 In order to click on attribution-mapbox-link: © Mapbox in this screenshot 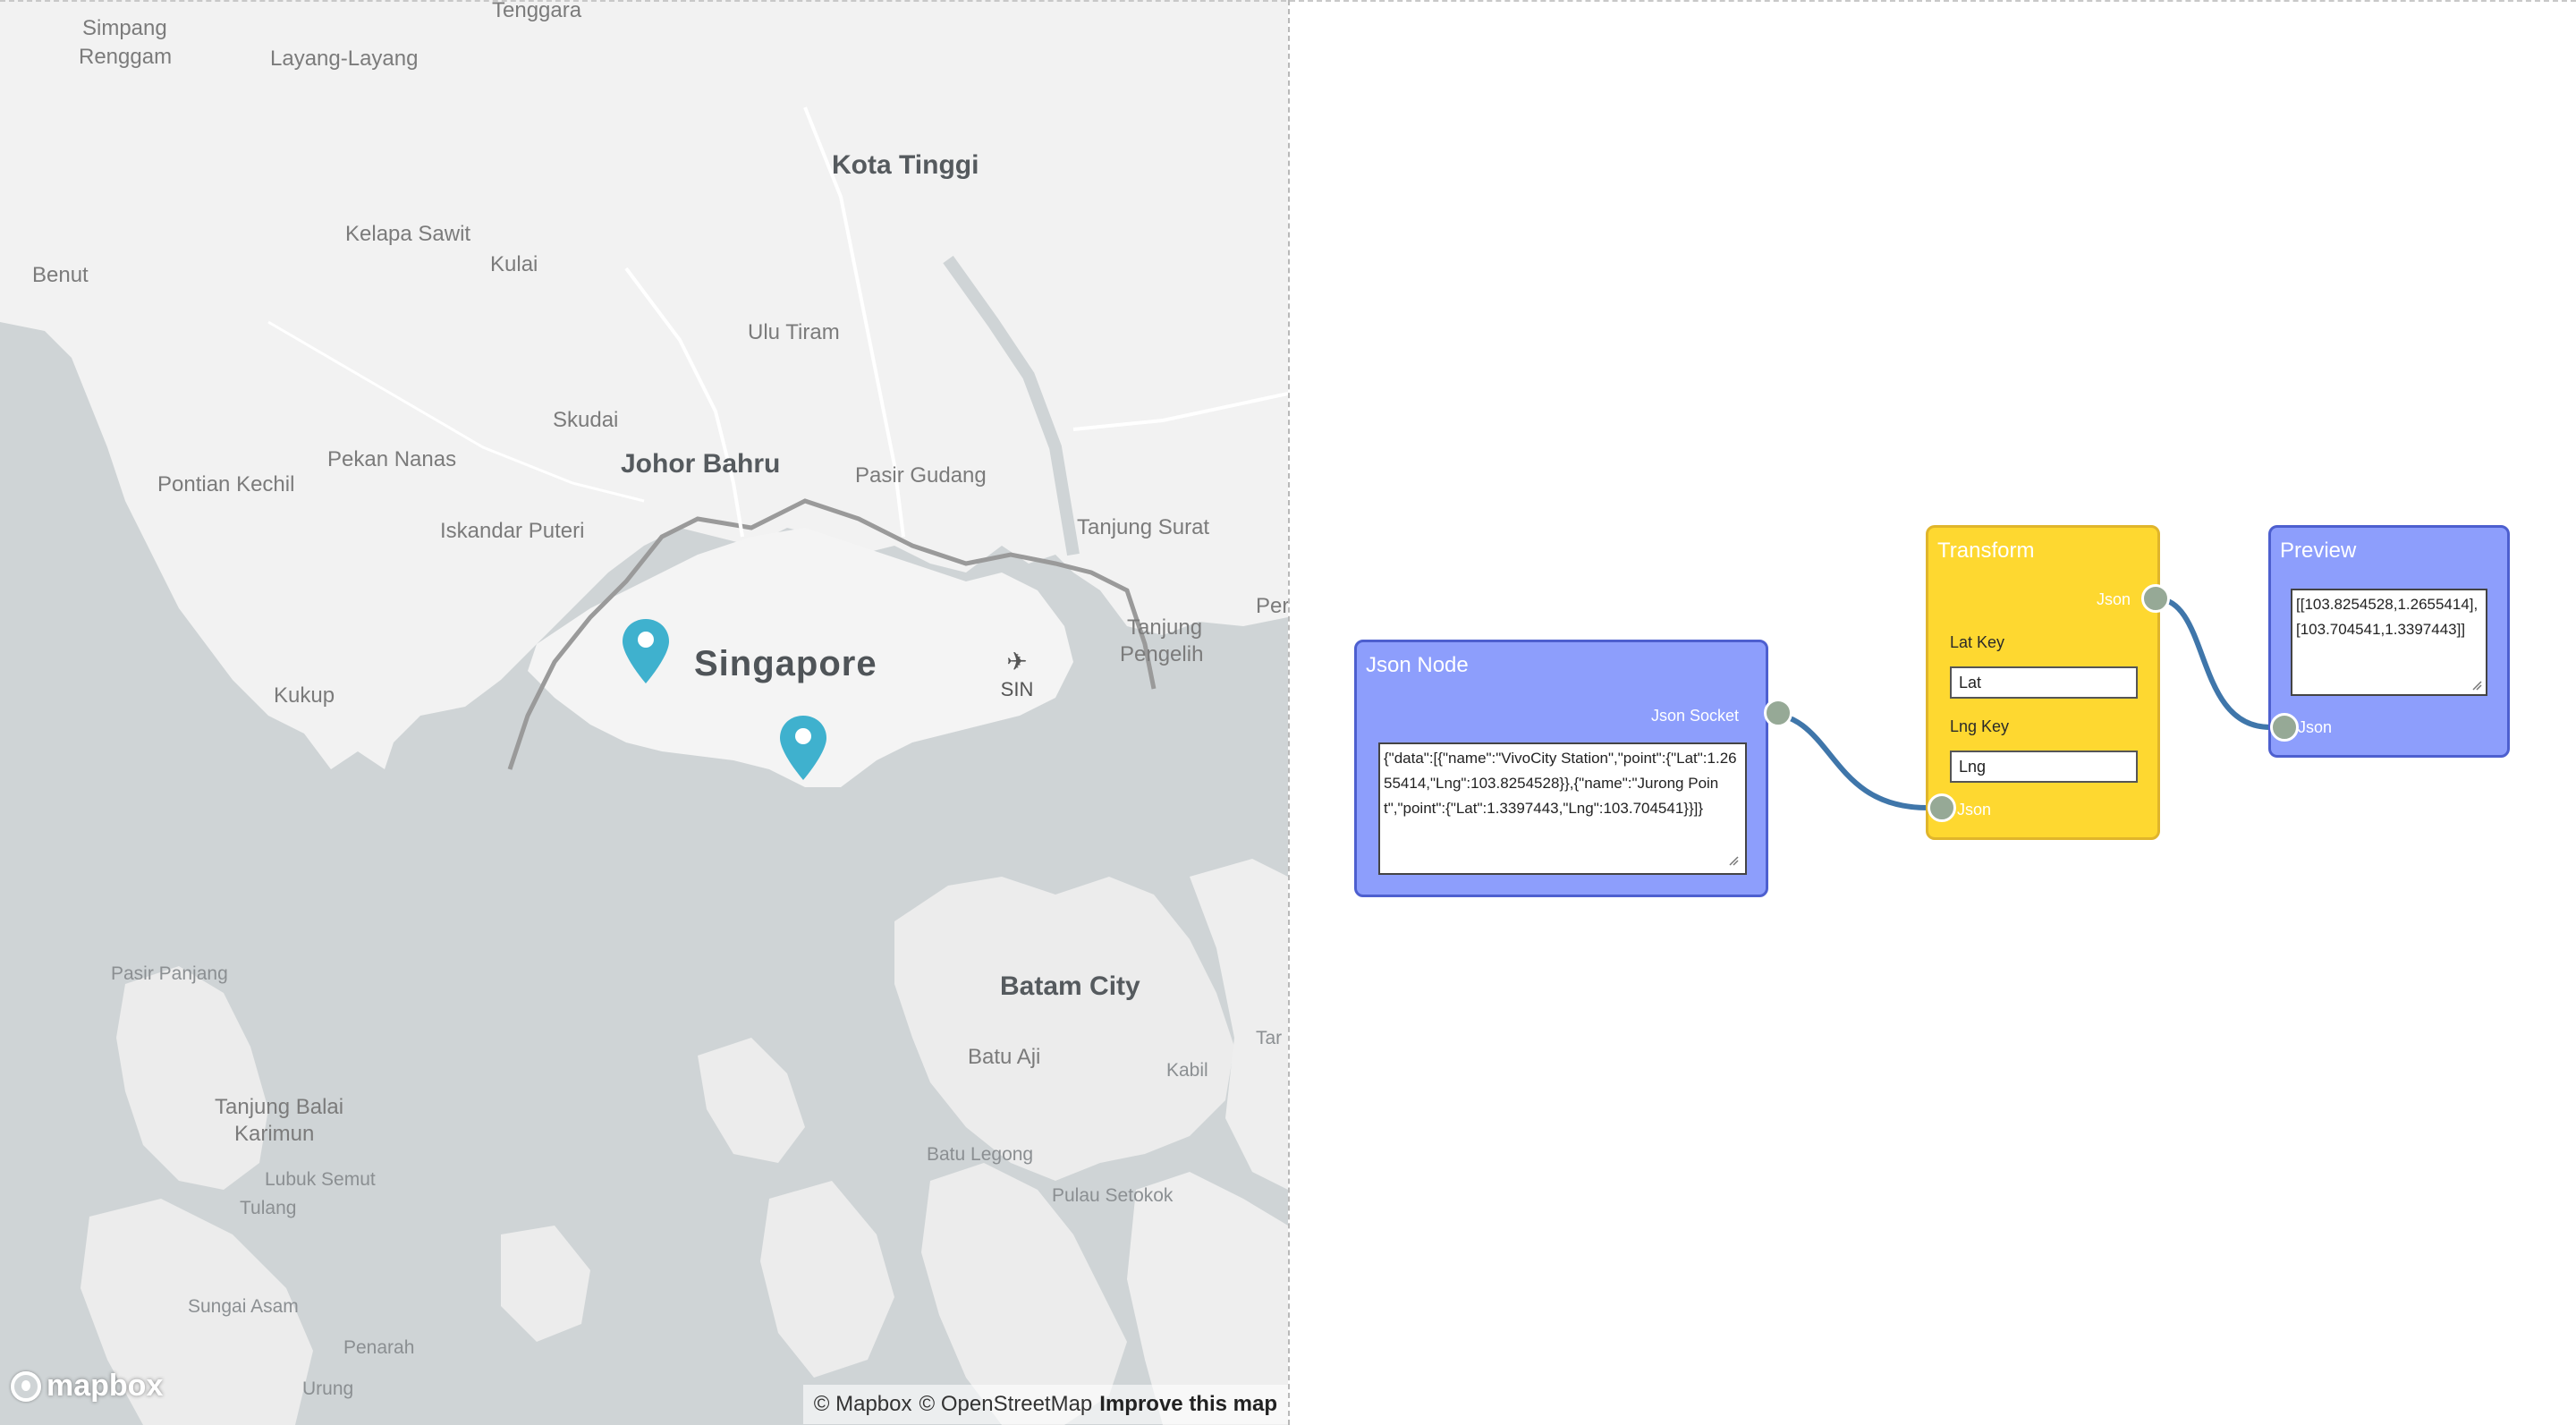, I will do `click(863, 1404)`.